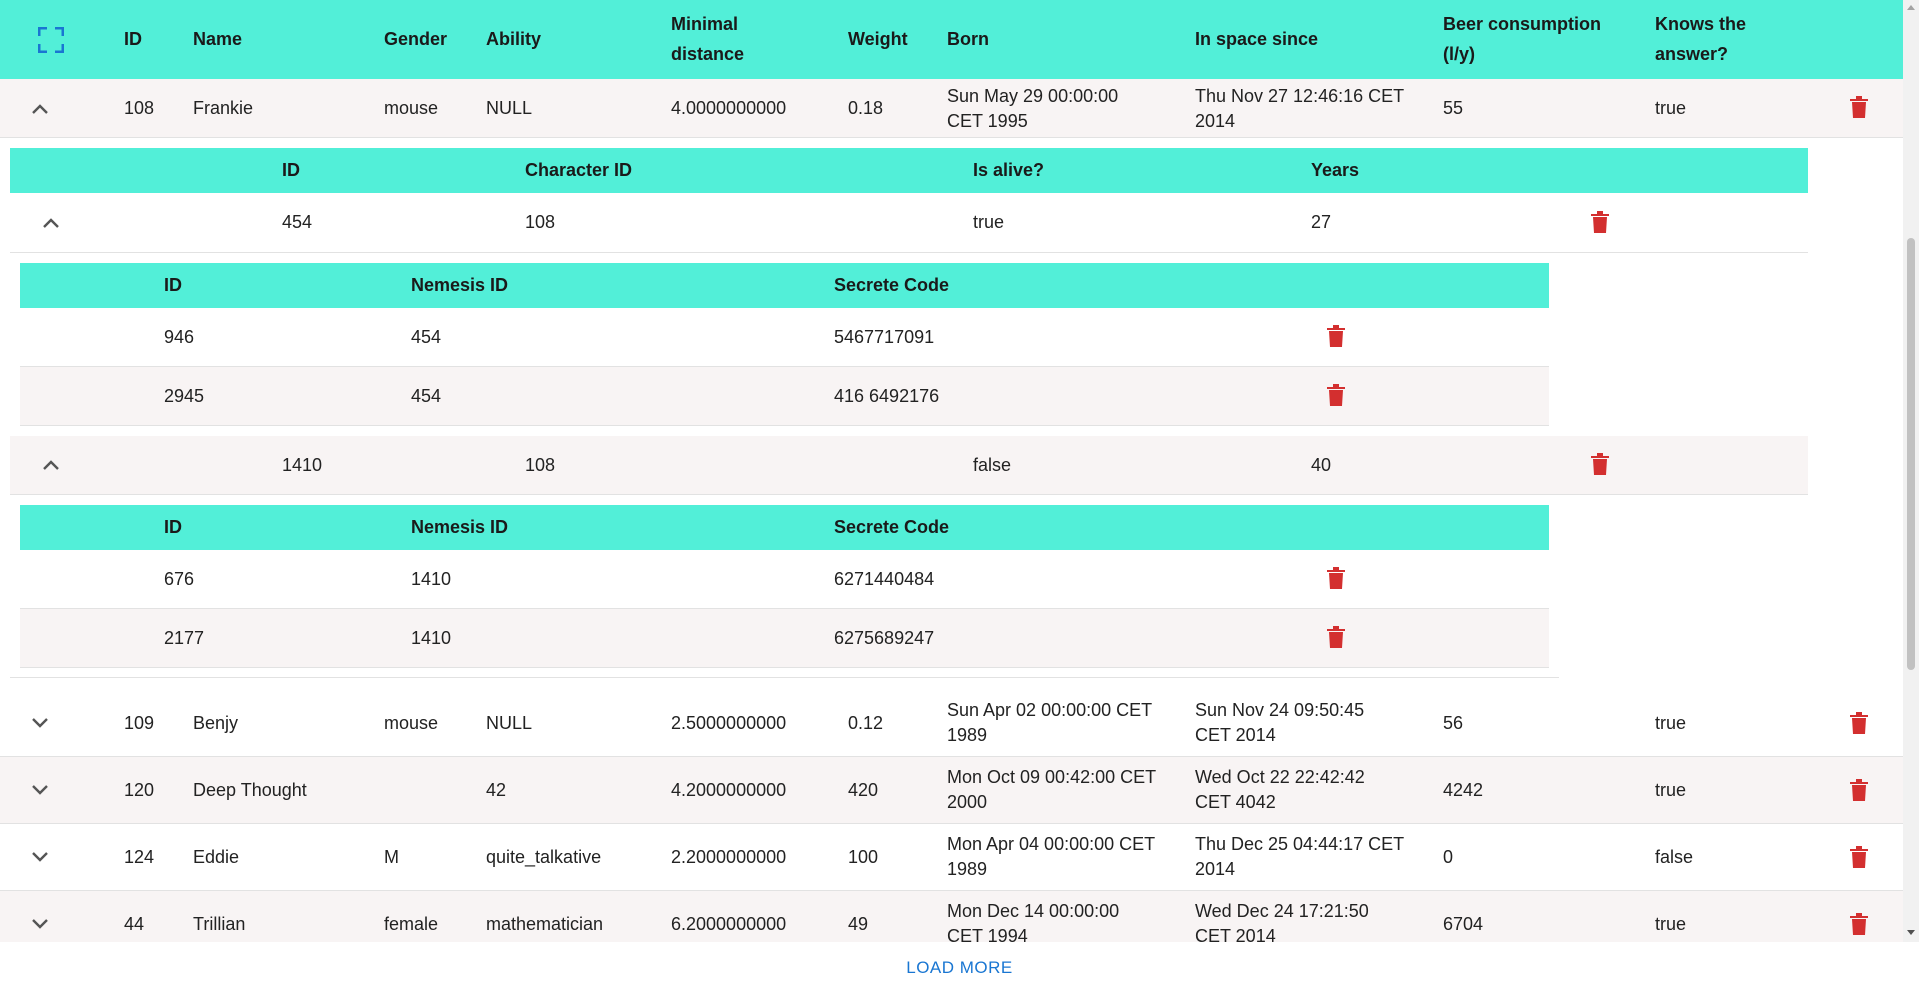 The width and height of the screenshot is (1919, 983). What do you see at coordinates (545, 924) in the screenshot?
I see `cell-ability: mathematician` at bounding box center [545, 924].